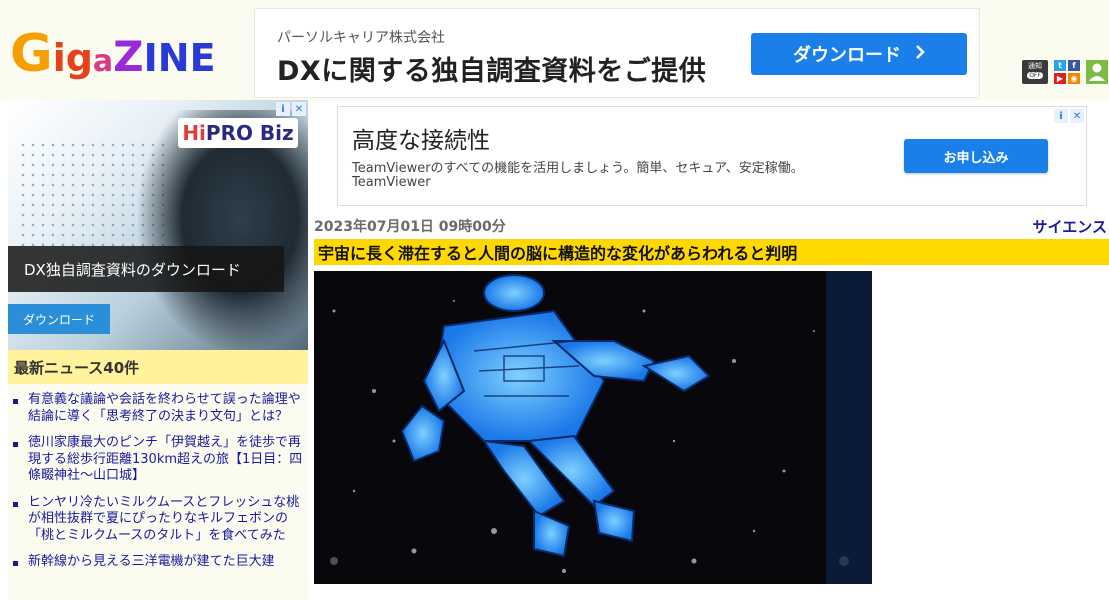 This screenshot has width=1109, height=600. I want to click on rss-icon: ◉, so click(1074, 78).